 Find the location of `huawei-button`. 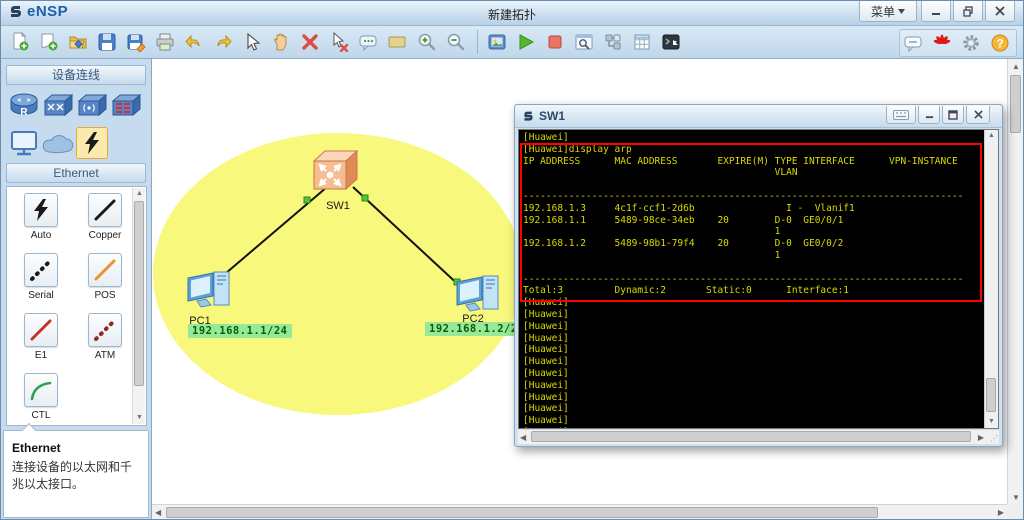

huawei-button is located at coordinates (942, 43).